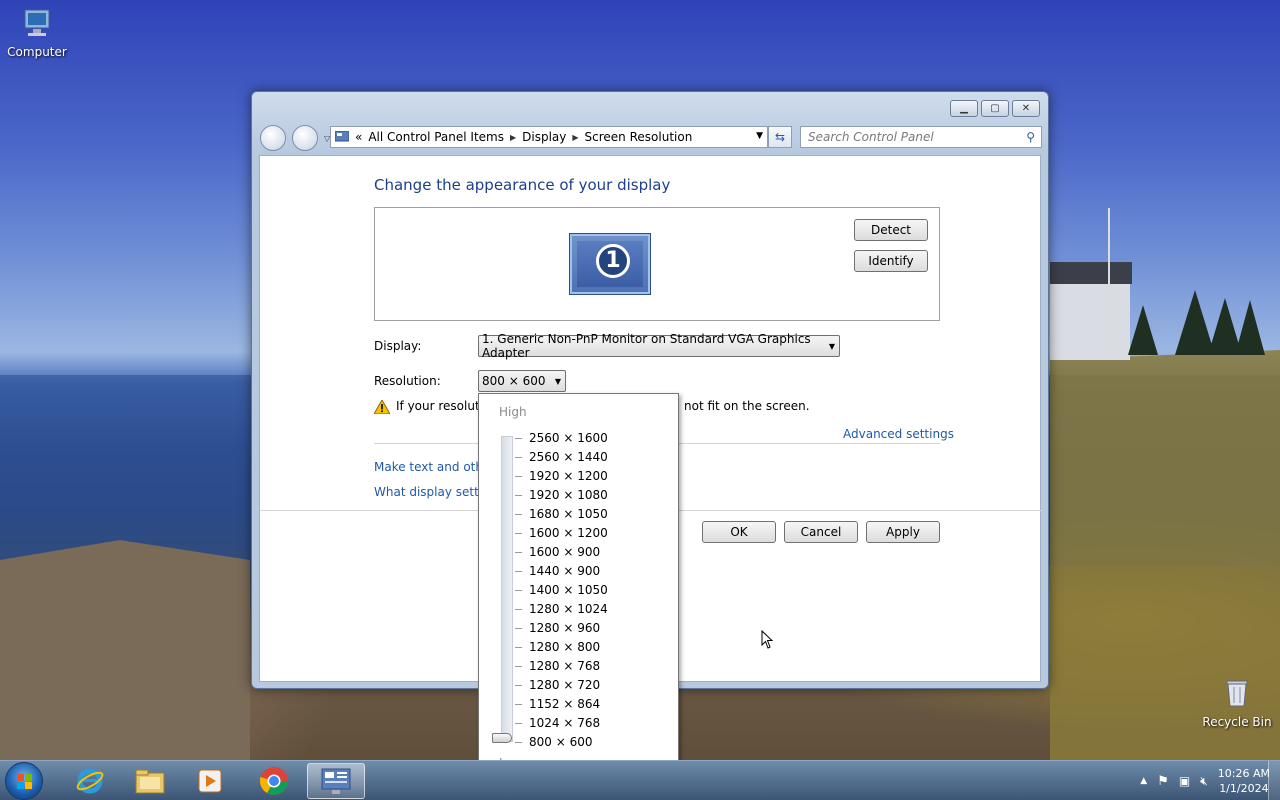 The width and height of the screenshot is (1280, 800). I want to click on resolution-option: 1920 × 1080, so click(561, 495).